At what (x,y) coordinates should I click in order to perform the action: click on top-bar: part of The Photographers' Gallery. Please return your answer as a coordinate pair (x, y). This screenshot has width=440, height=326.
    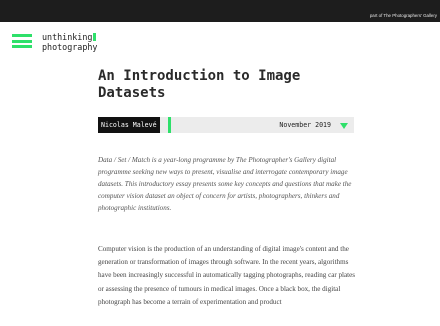
    Looking at the image, I should click on (220, 11).